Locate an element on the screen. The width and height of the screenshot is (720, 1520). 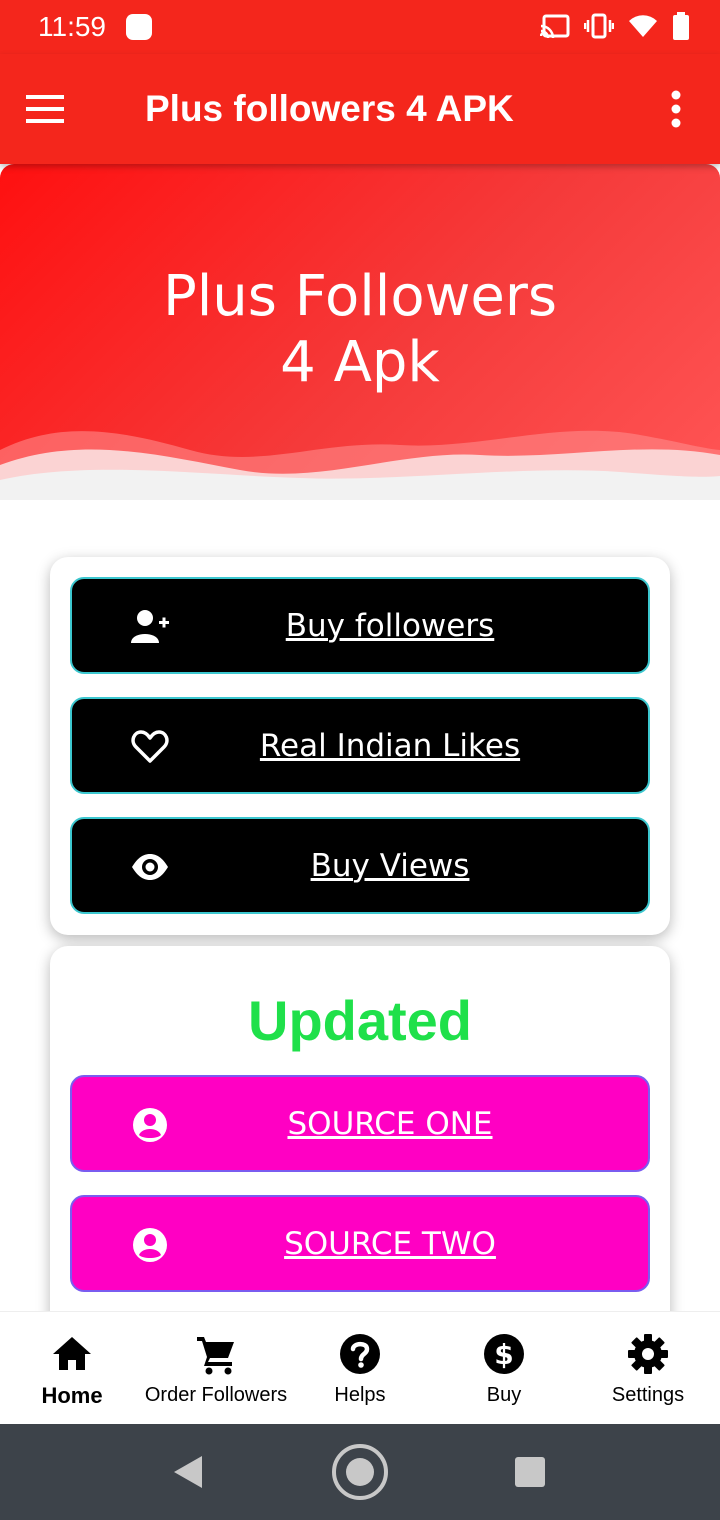
menu-button is located at coordinates (56, 109).